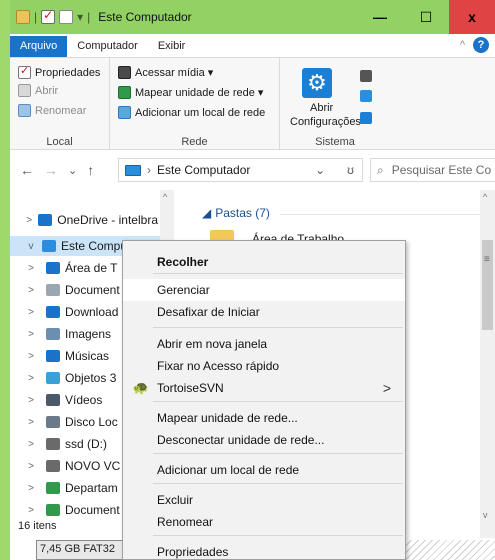  Describe the element at coordinates (366, 96) in the screenshot. I see `manage-icon` at that location.